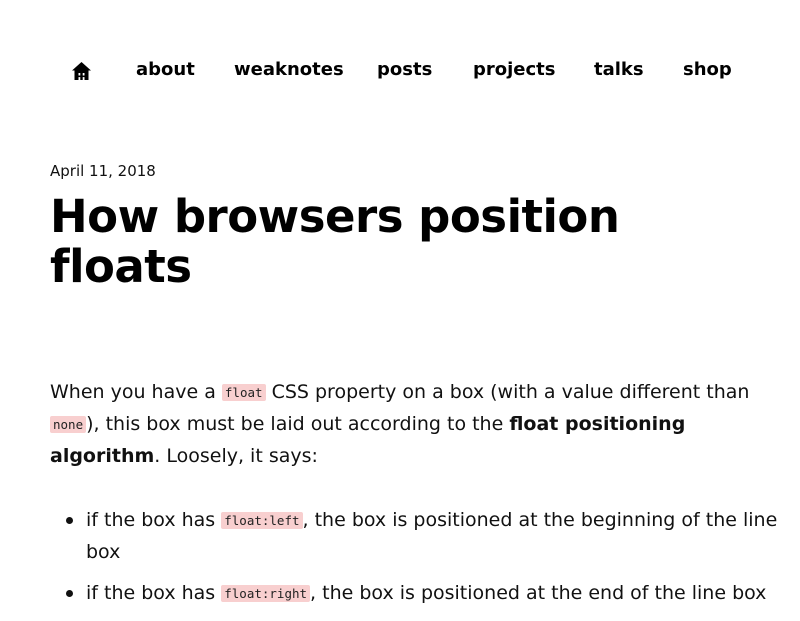 The height and width of the screenshot is (621, 800). Describe the element at coordinates (289, 69) in the screenshot. I see `nav-item-weaknotes: weaknotes` at that location.